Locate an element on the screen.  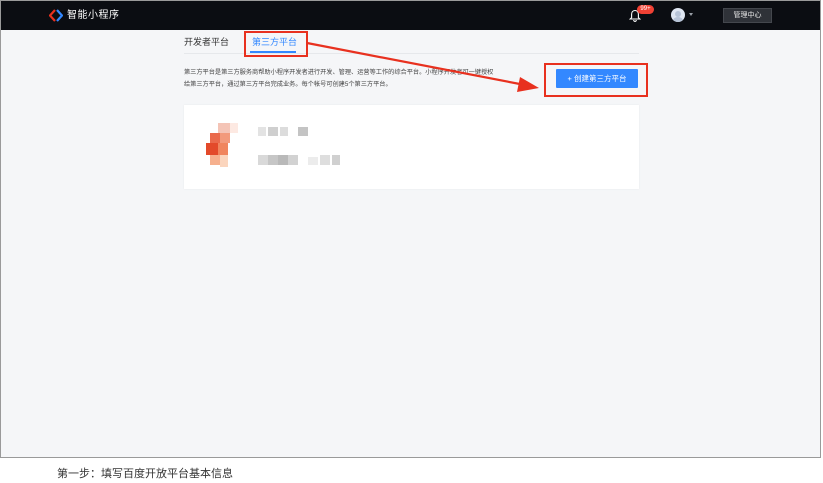
blurred-platform-detail is located at coordinates (318, 161).